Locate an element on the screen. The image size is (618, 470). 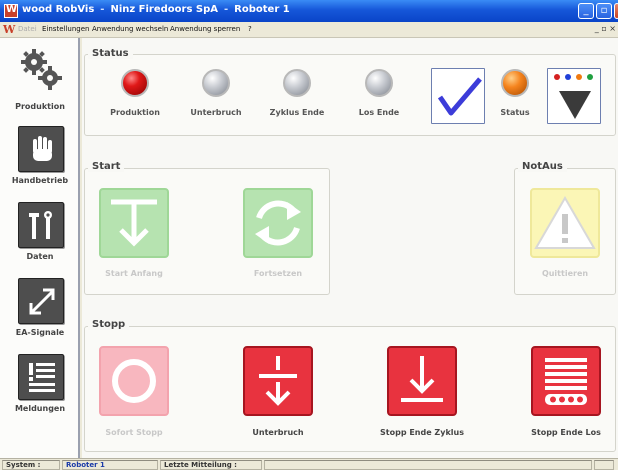
close-button is located at coordinates (616, 11).